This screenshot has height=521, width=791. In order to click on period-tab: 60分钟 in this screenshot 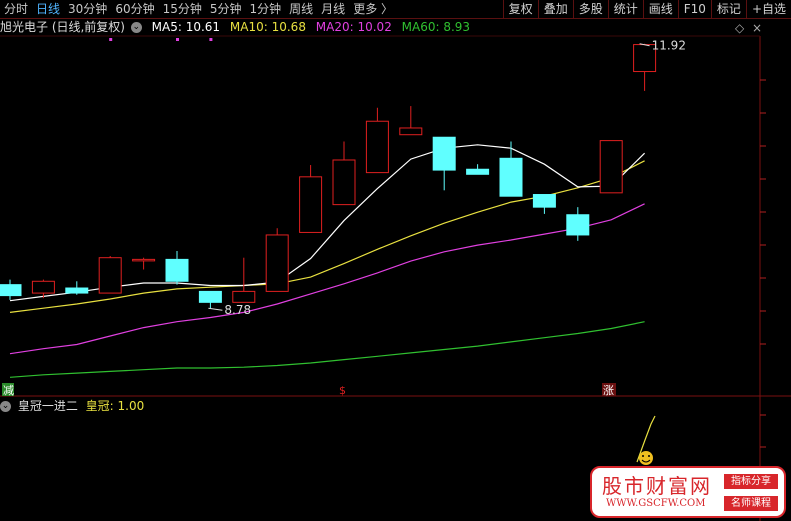, I will do `click(134, 9)`.